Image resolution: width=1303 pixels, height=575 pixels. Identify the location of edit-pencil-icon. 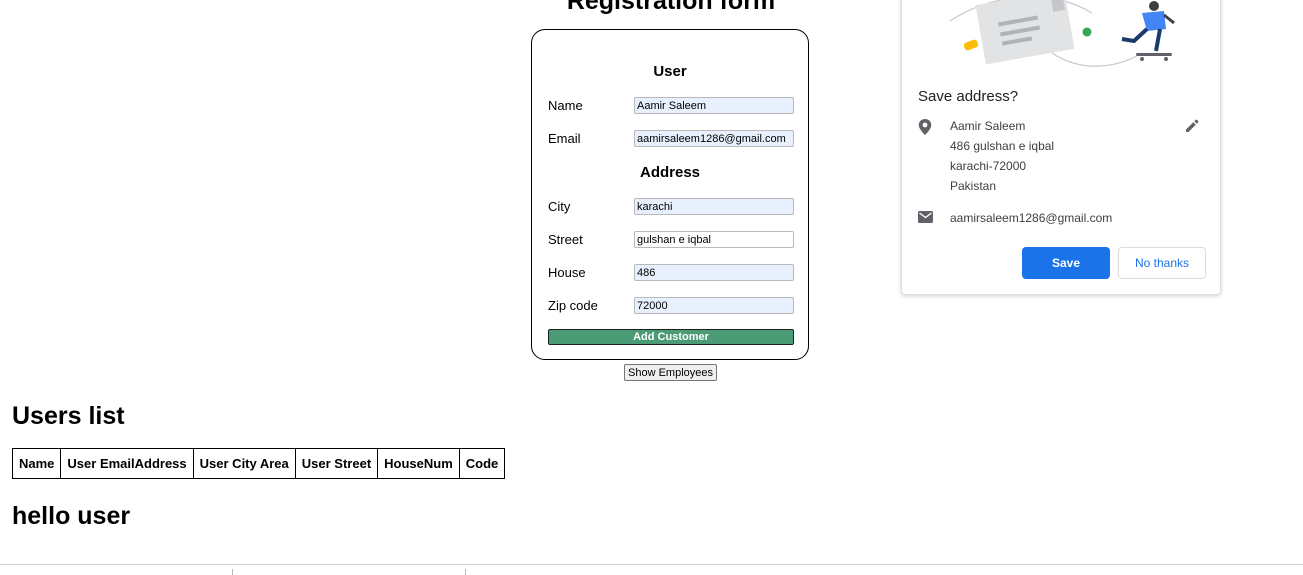
(1192, 126).